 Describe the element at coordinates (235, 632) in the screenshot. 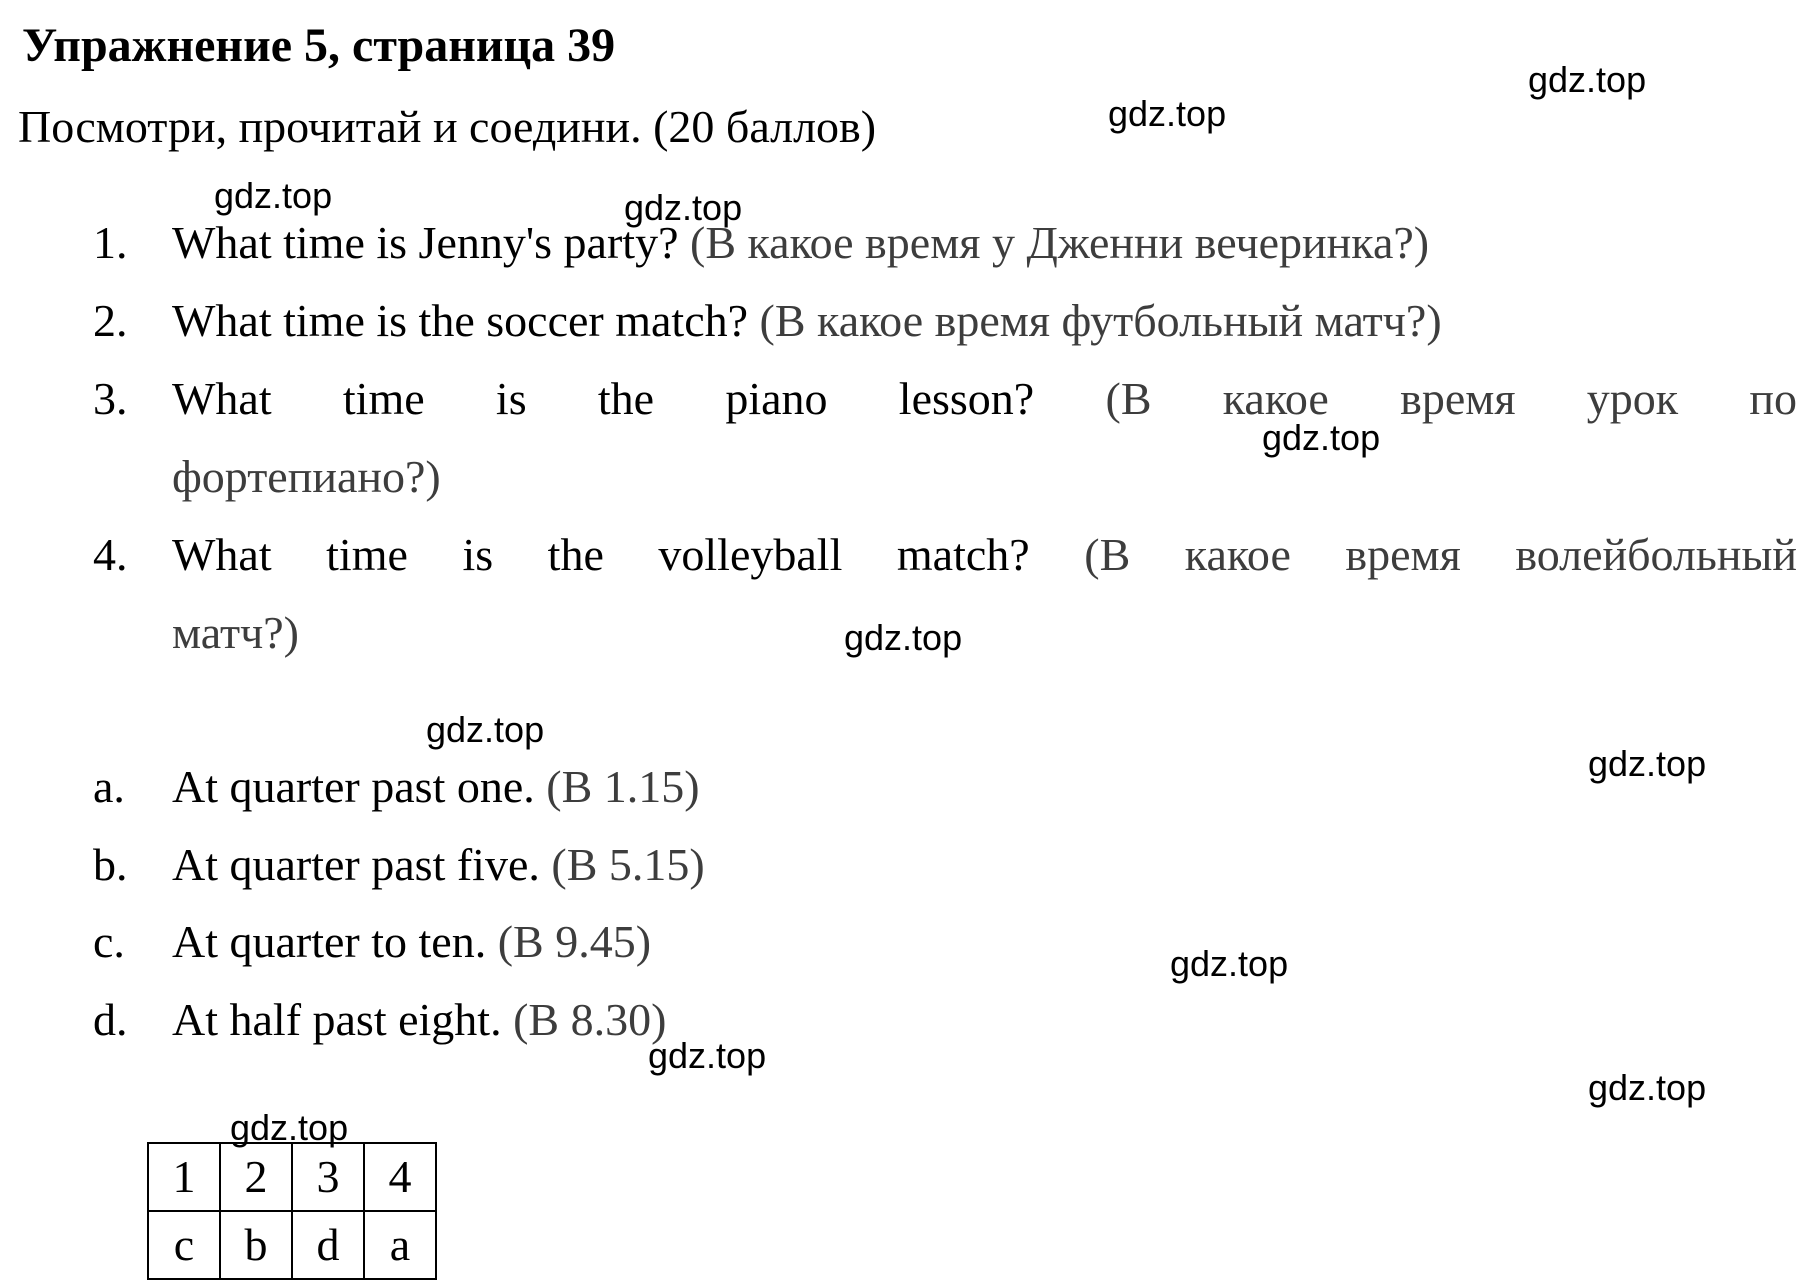

I see `question-translation-continued: матч?)` at that location.